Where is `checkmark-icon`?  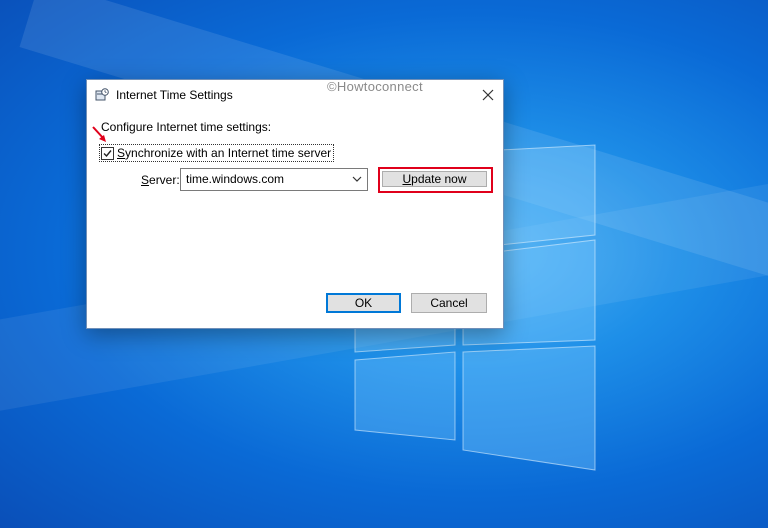
checkmark-icon is located at coordinates (107, 153).